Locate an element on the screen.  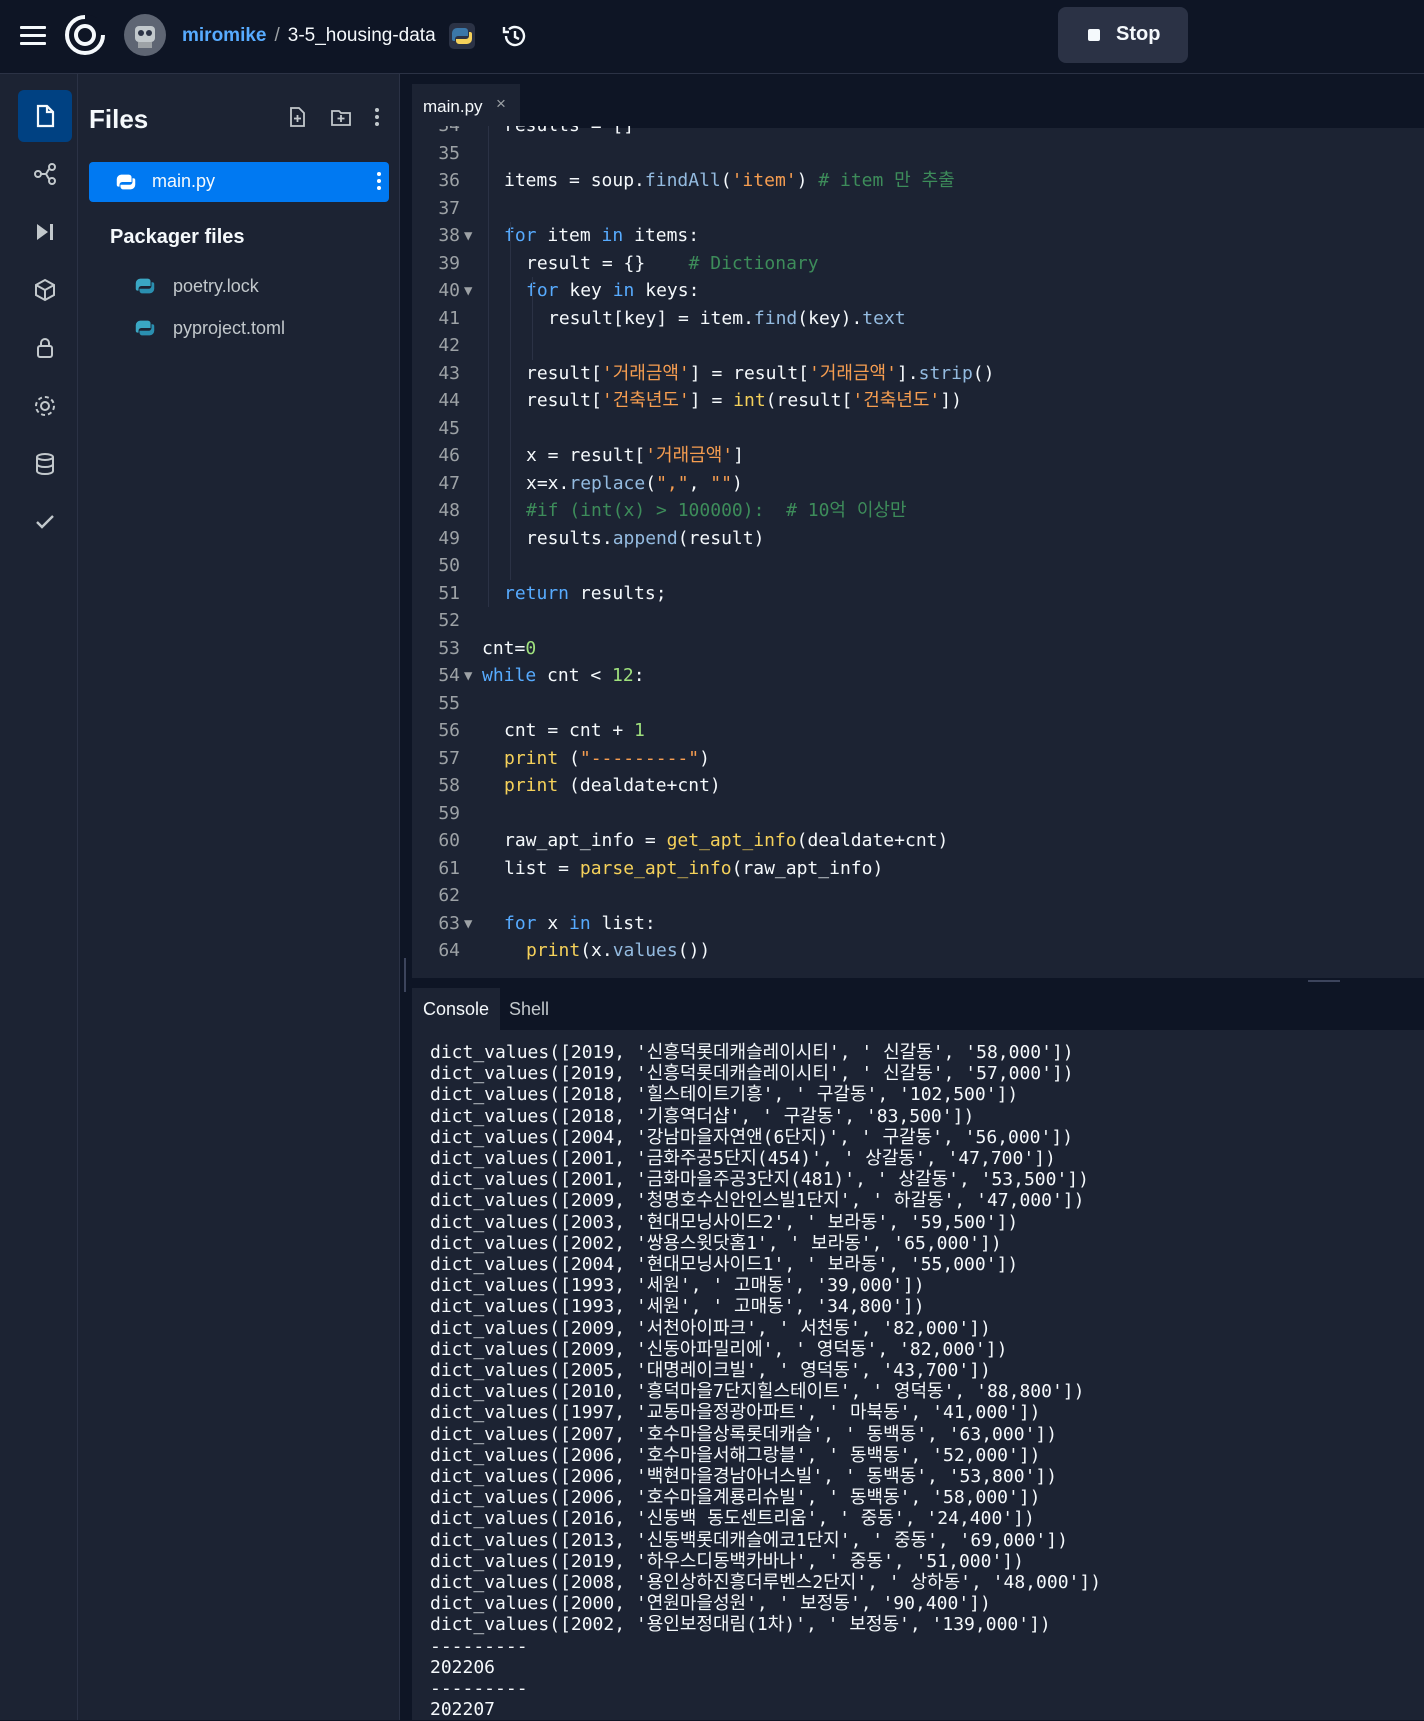
code-line: 34 results = [] is located at coordinates (918, 133).